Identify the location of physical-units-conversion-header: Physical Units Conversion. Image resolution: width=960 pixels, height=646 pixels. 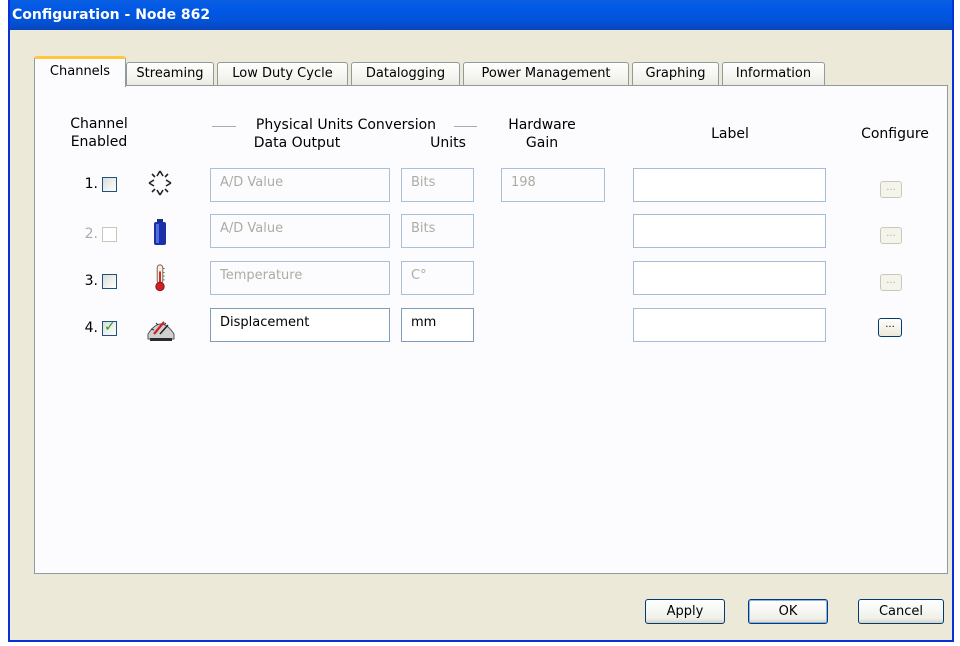
(346, 125).